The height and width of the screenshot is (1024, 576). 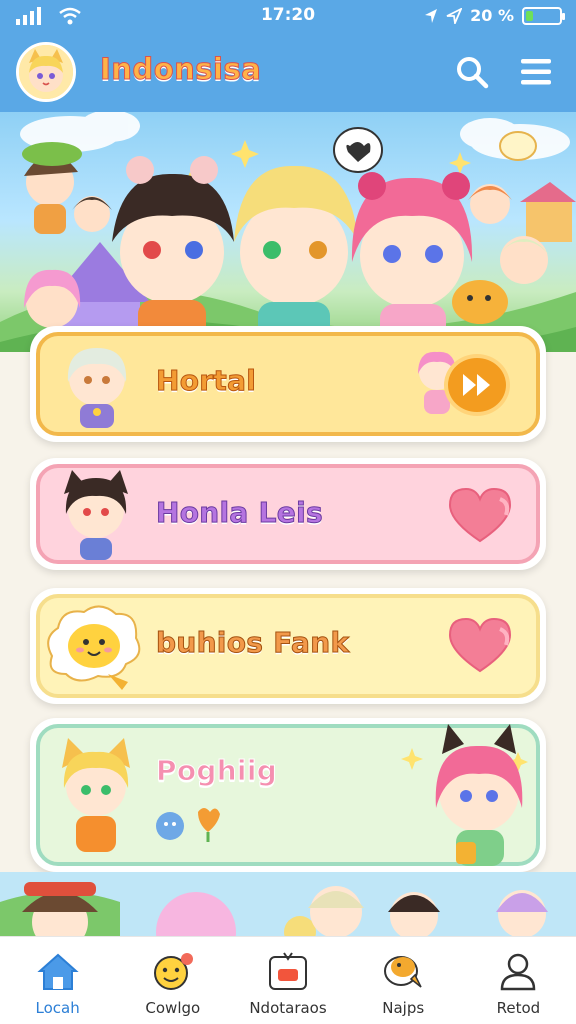 I want to click on location-arrow-icon, so click(x=431, y=15).